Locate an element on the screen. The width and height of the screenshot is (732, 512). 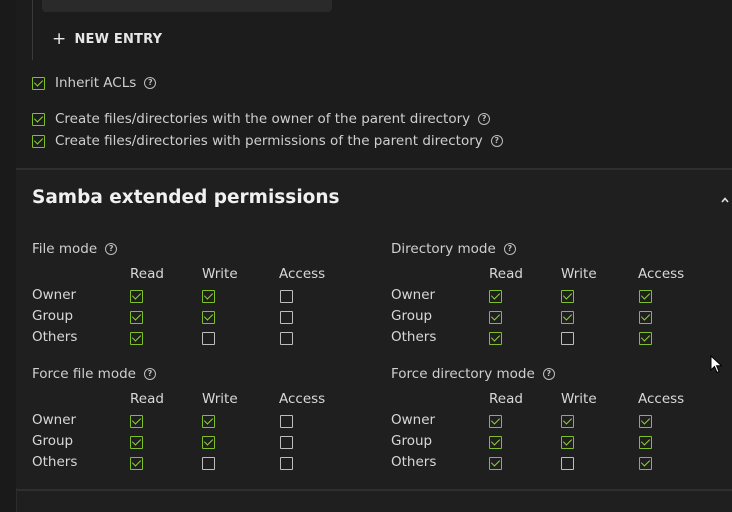
mode-title-label: Directory mode is located at coordinates (443, 249).